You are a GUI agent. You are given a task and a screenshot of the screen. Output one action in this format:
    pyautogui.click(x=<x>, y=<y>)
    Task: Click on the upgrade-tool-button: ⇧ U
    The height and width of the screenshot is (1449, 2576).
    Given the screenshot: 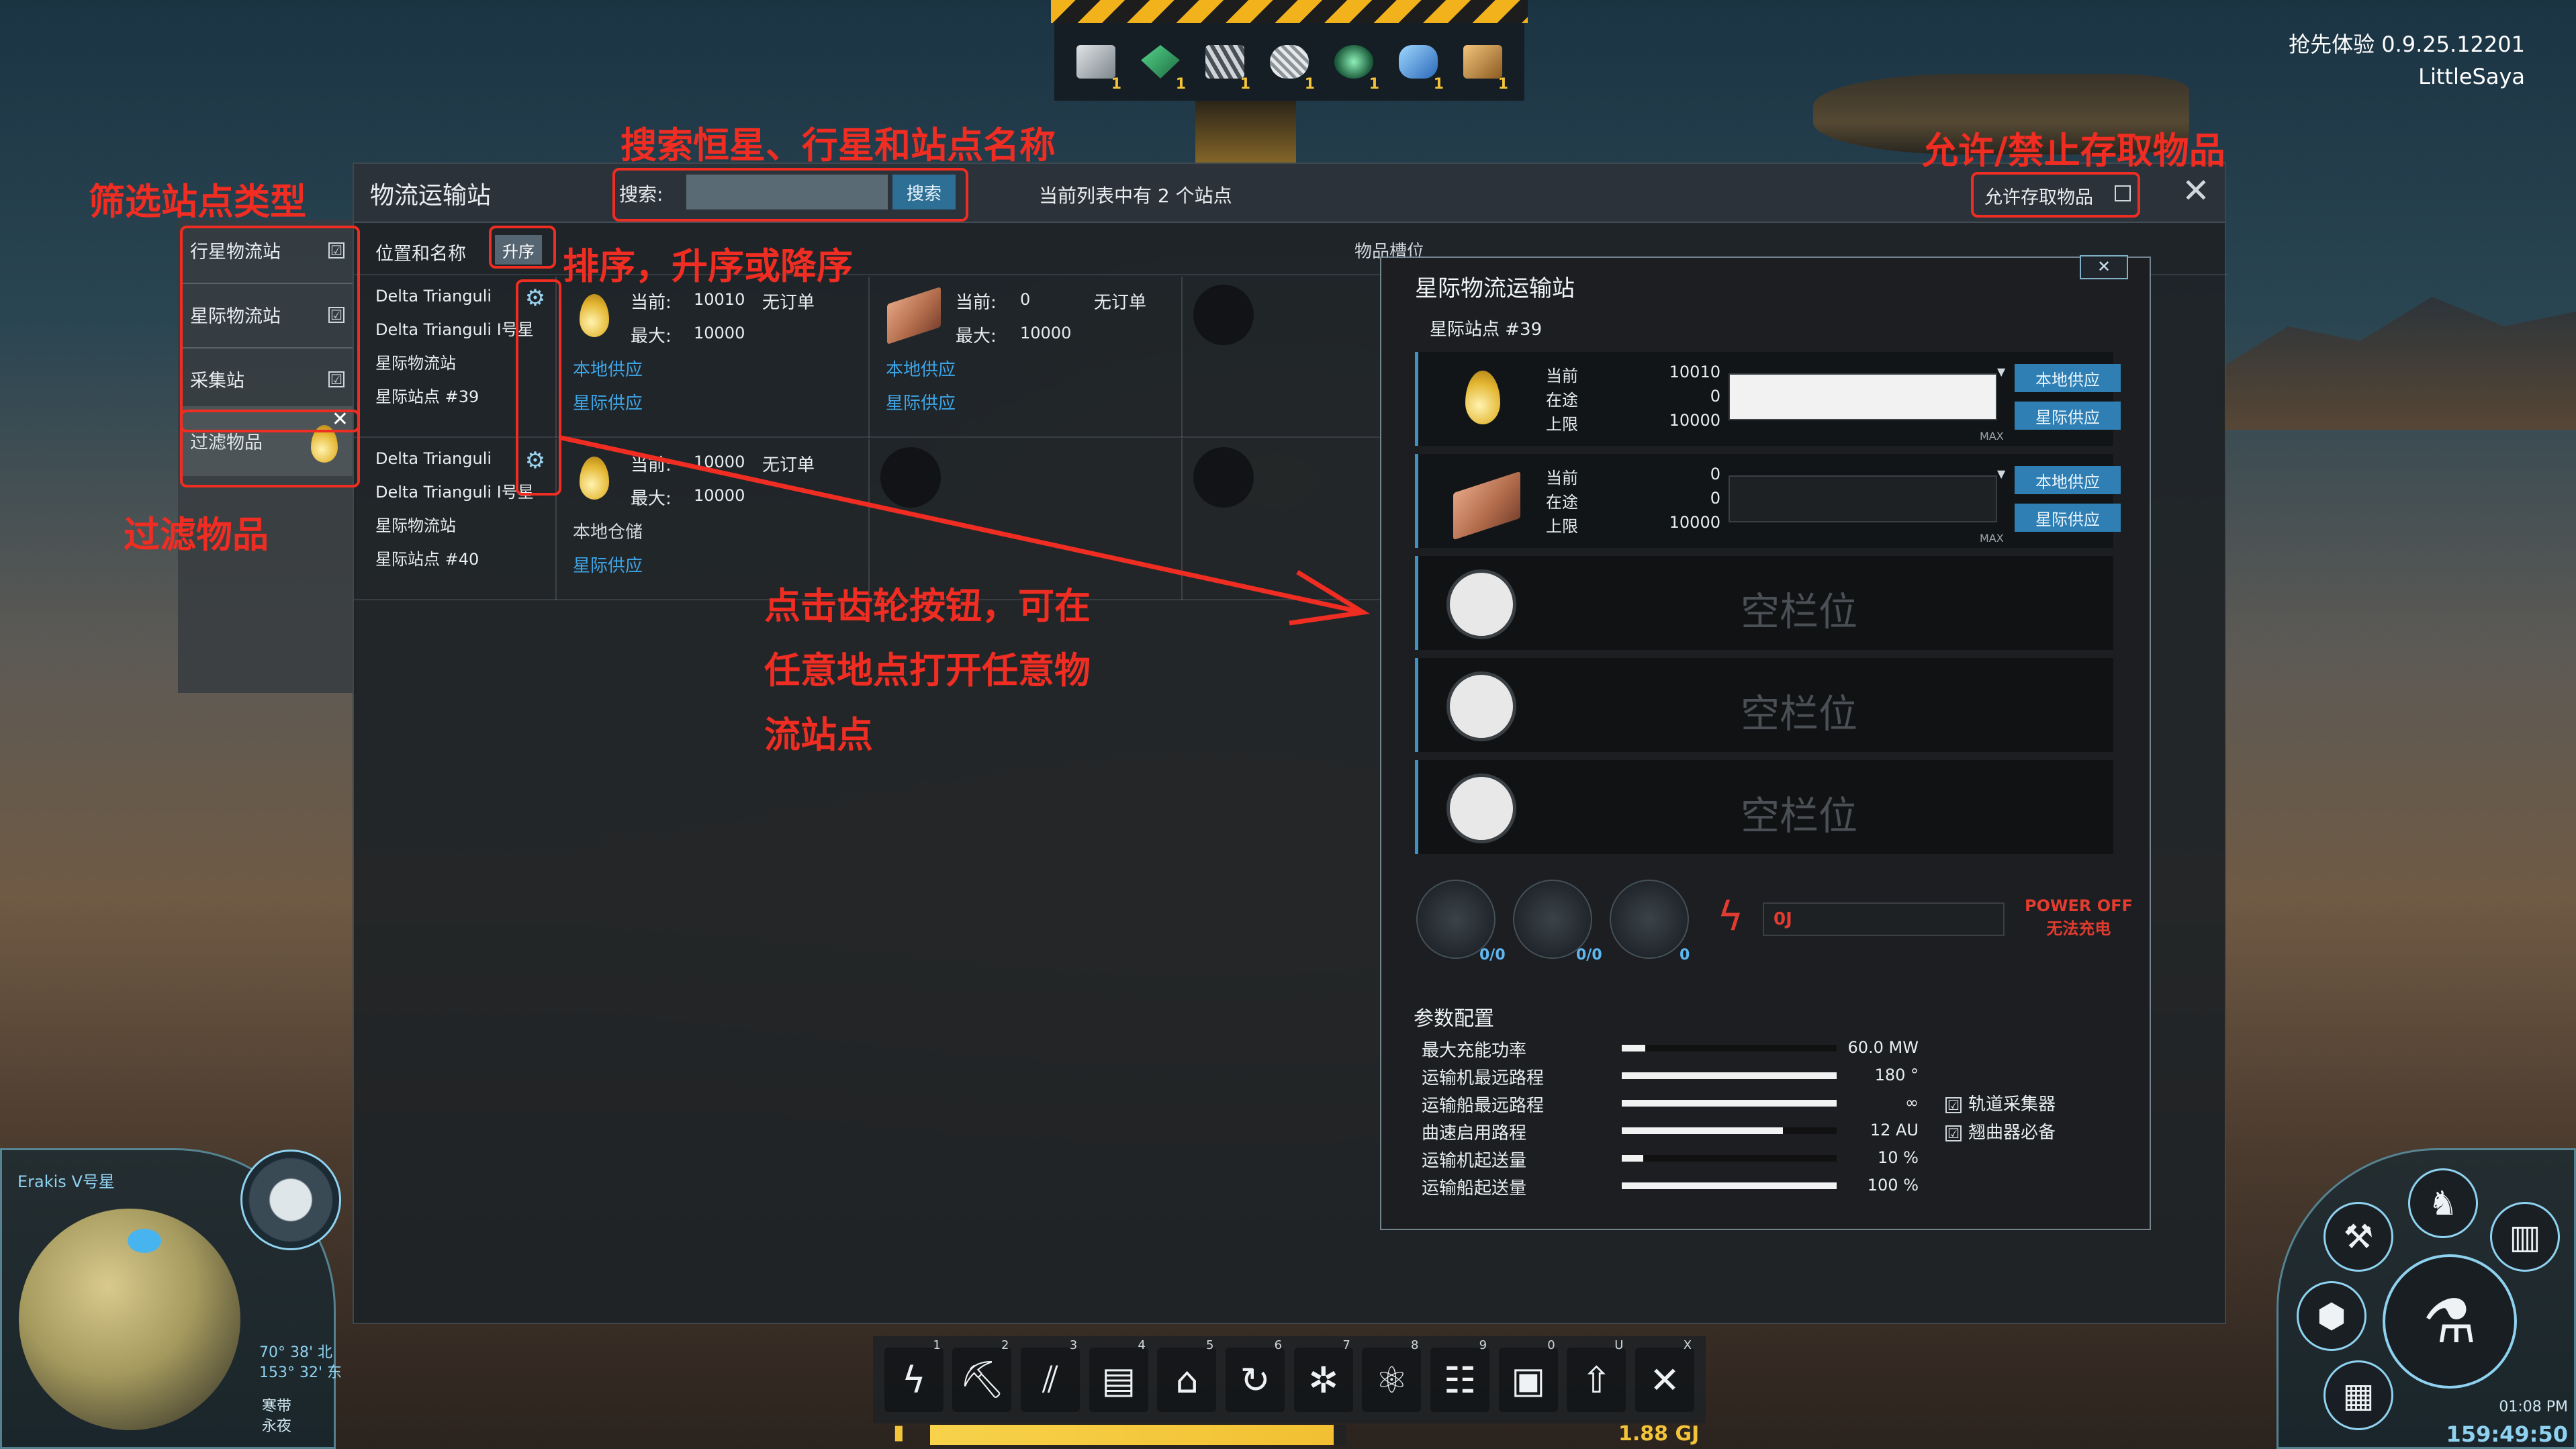 What is the action you would take?
    pyautogui.click(x=1596, y=1375)
    